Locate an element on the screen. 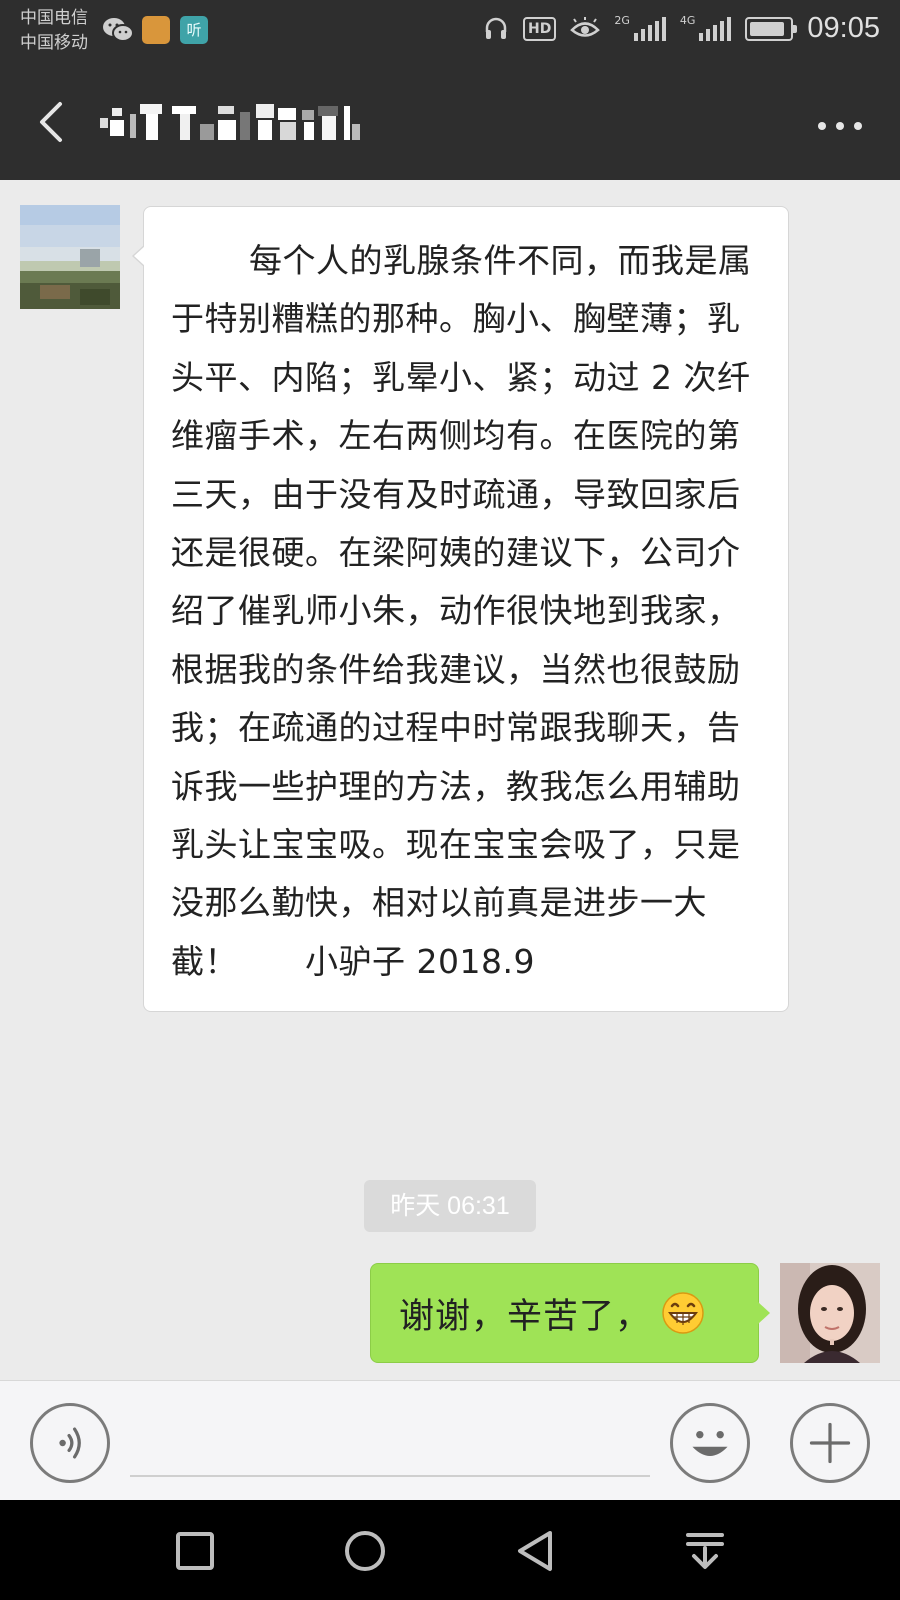  add-attachment-icon is located at coordinates (830, 1443).